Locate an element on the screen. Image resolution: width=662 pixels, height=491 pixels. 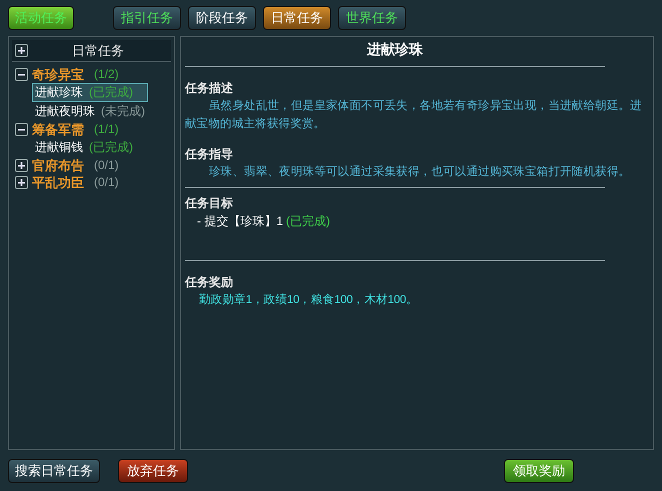
goal-status: (已完成) is located at coordinates (308, 221).